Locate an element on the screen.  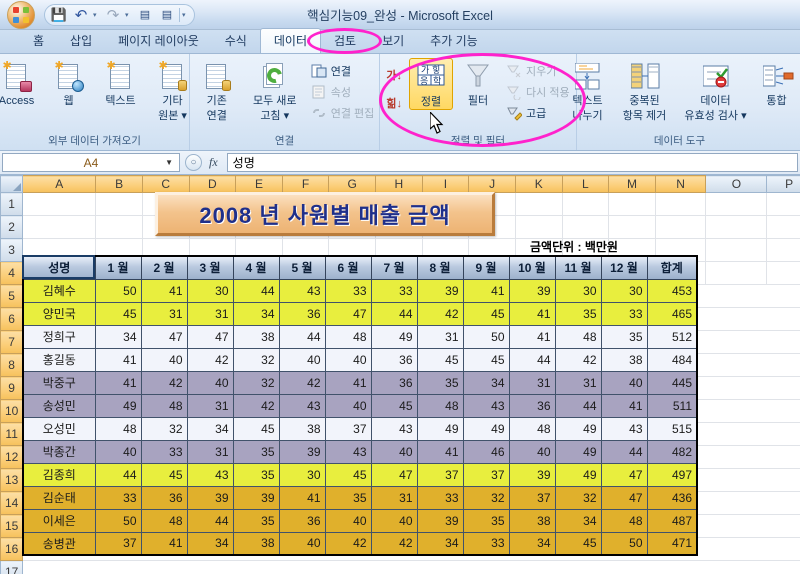
column-header-M: M is located at coordinates (632, 184).